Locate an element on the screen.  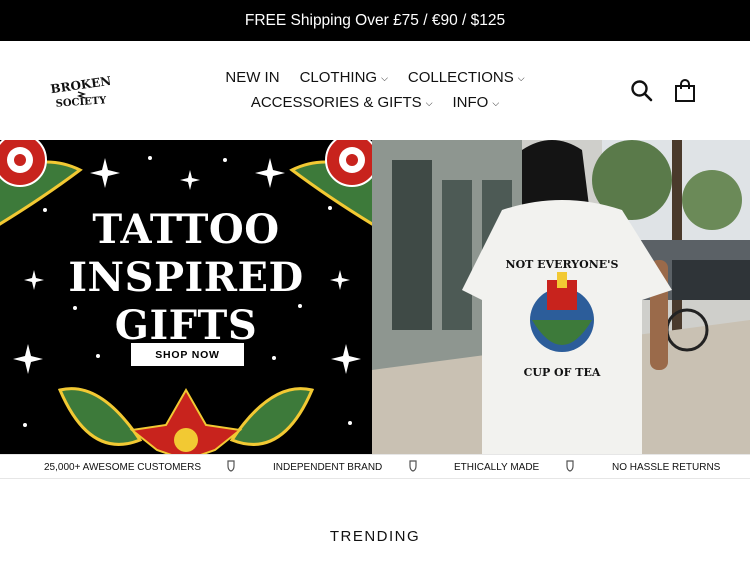
usp-independent: INDEPENDENT BRAND is located at coordinates (328, 467).